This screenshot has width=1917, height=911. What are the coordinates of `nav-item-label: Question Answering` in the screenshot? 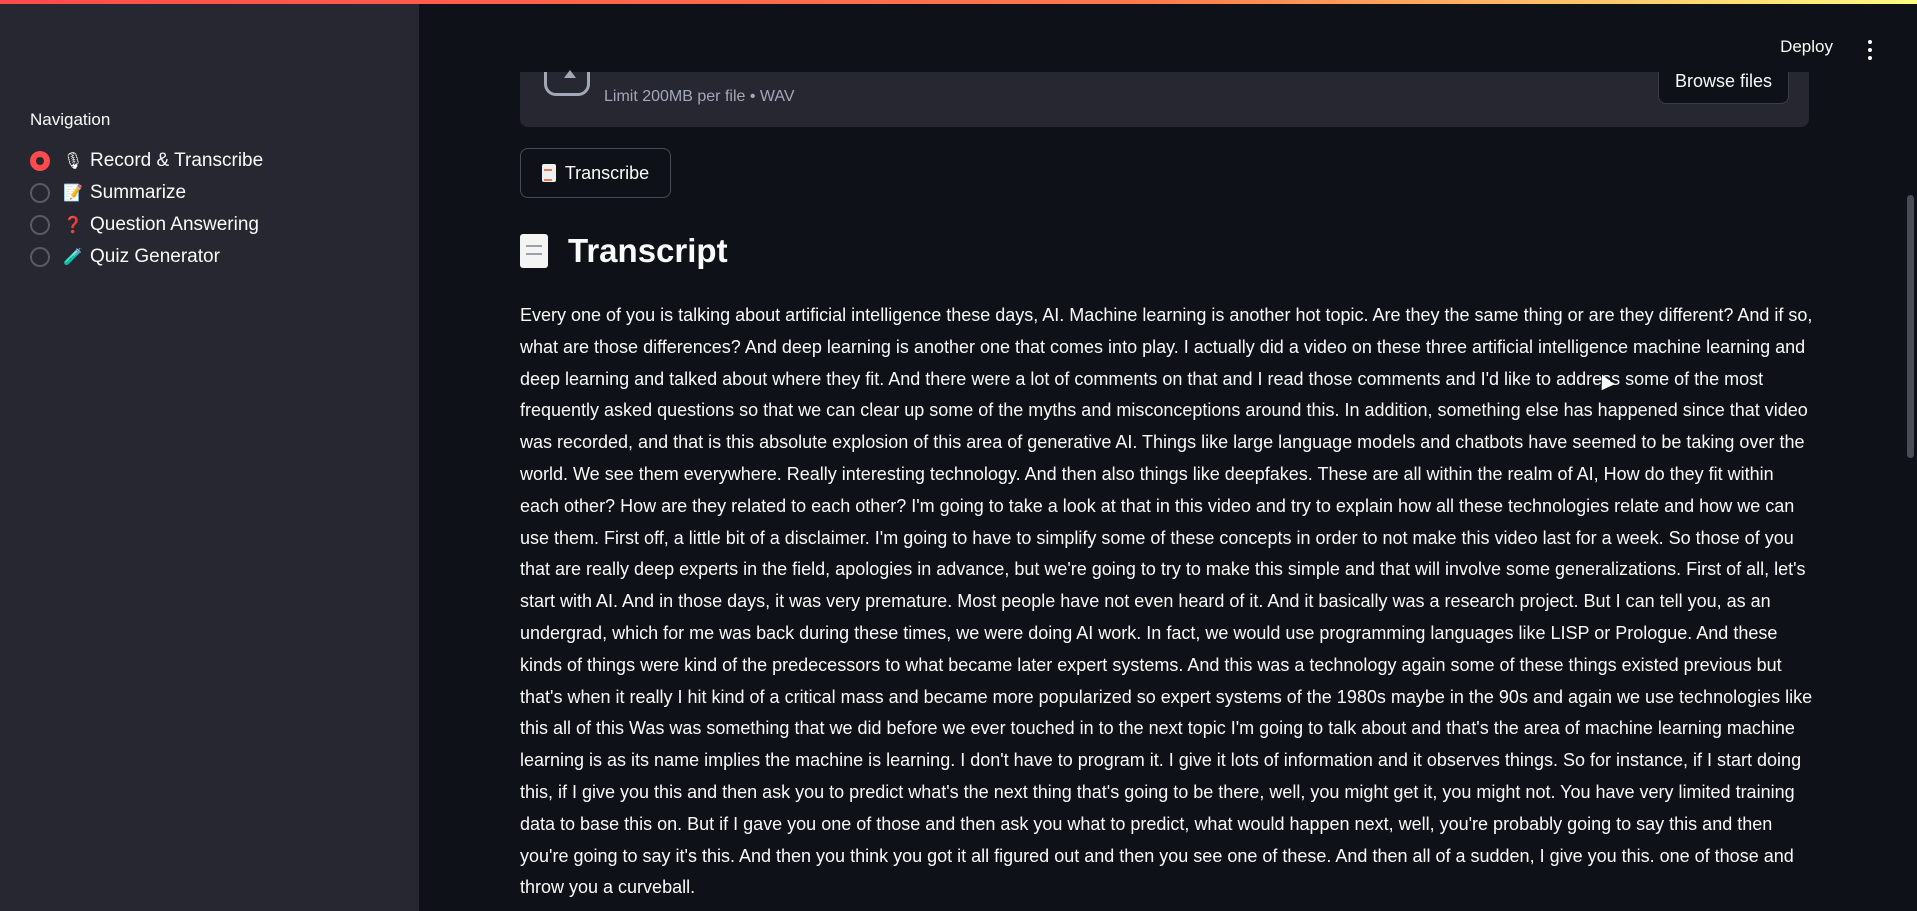 It's located at (174, 224).